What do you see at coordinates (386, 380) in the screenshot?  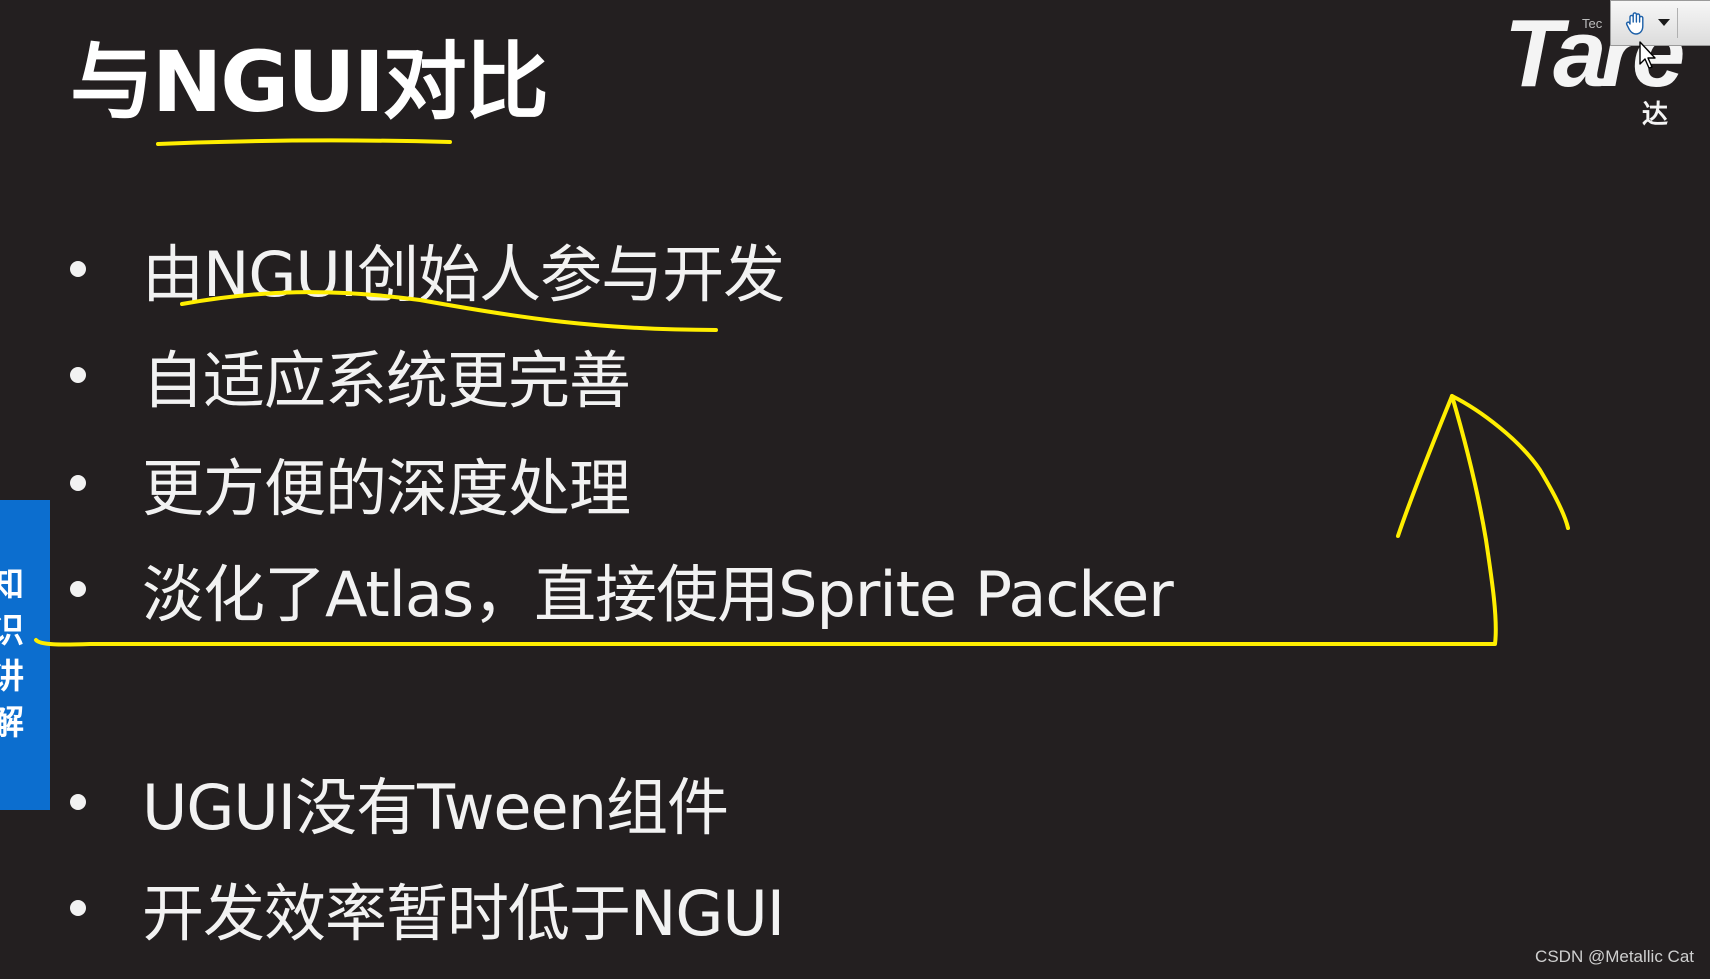 I see `bullet-text: 自适应系统更完善` at bounding box center [386, 380].